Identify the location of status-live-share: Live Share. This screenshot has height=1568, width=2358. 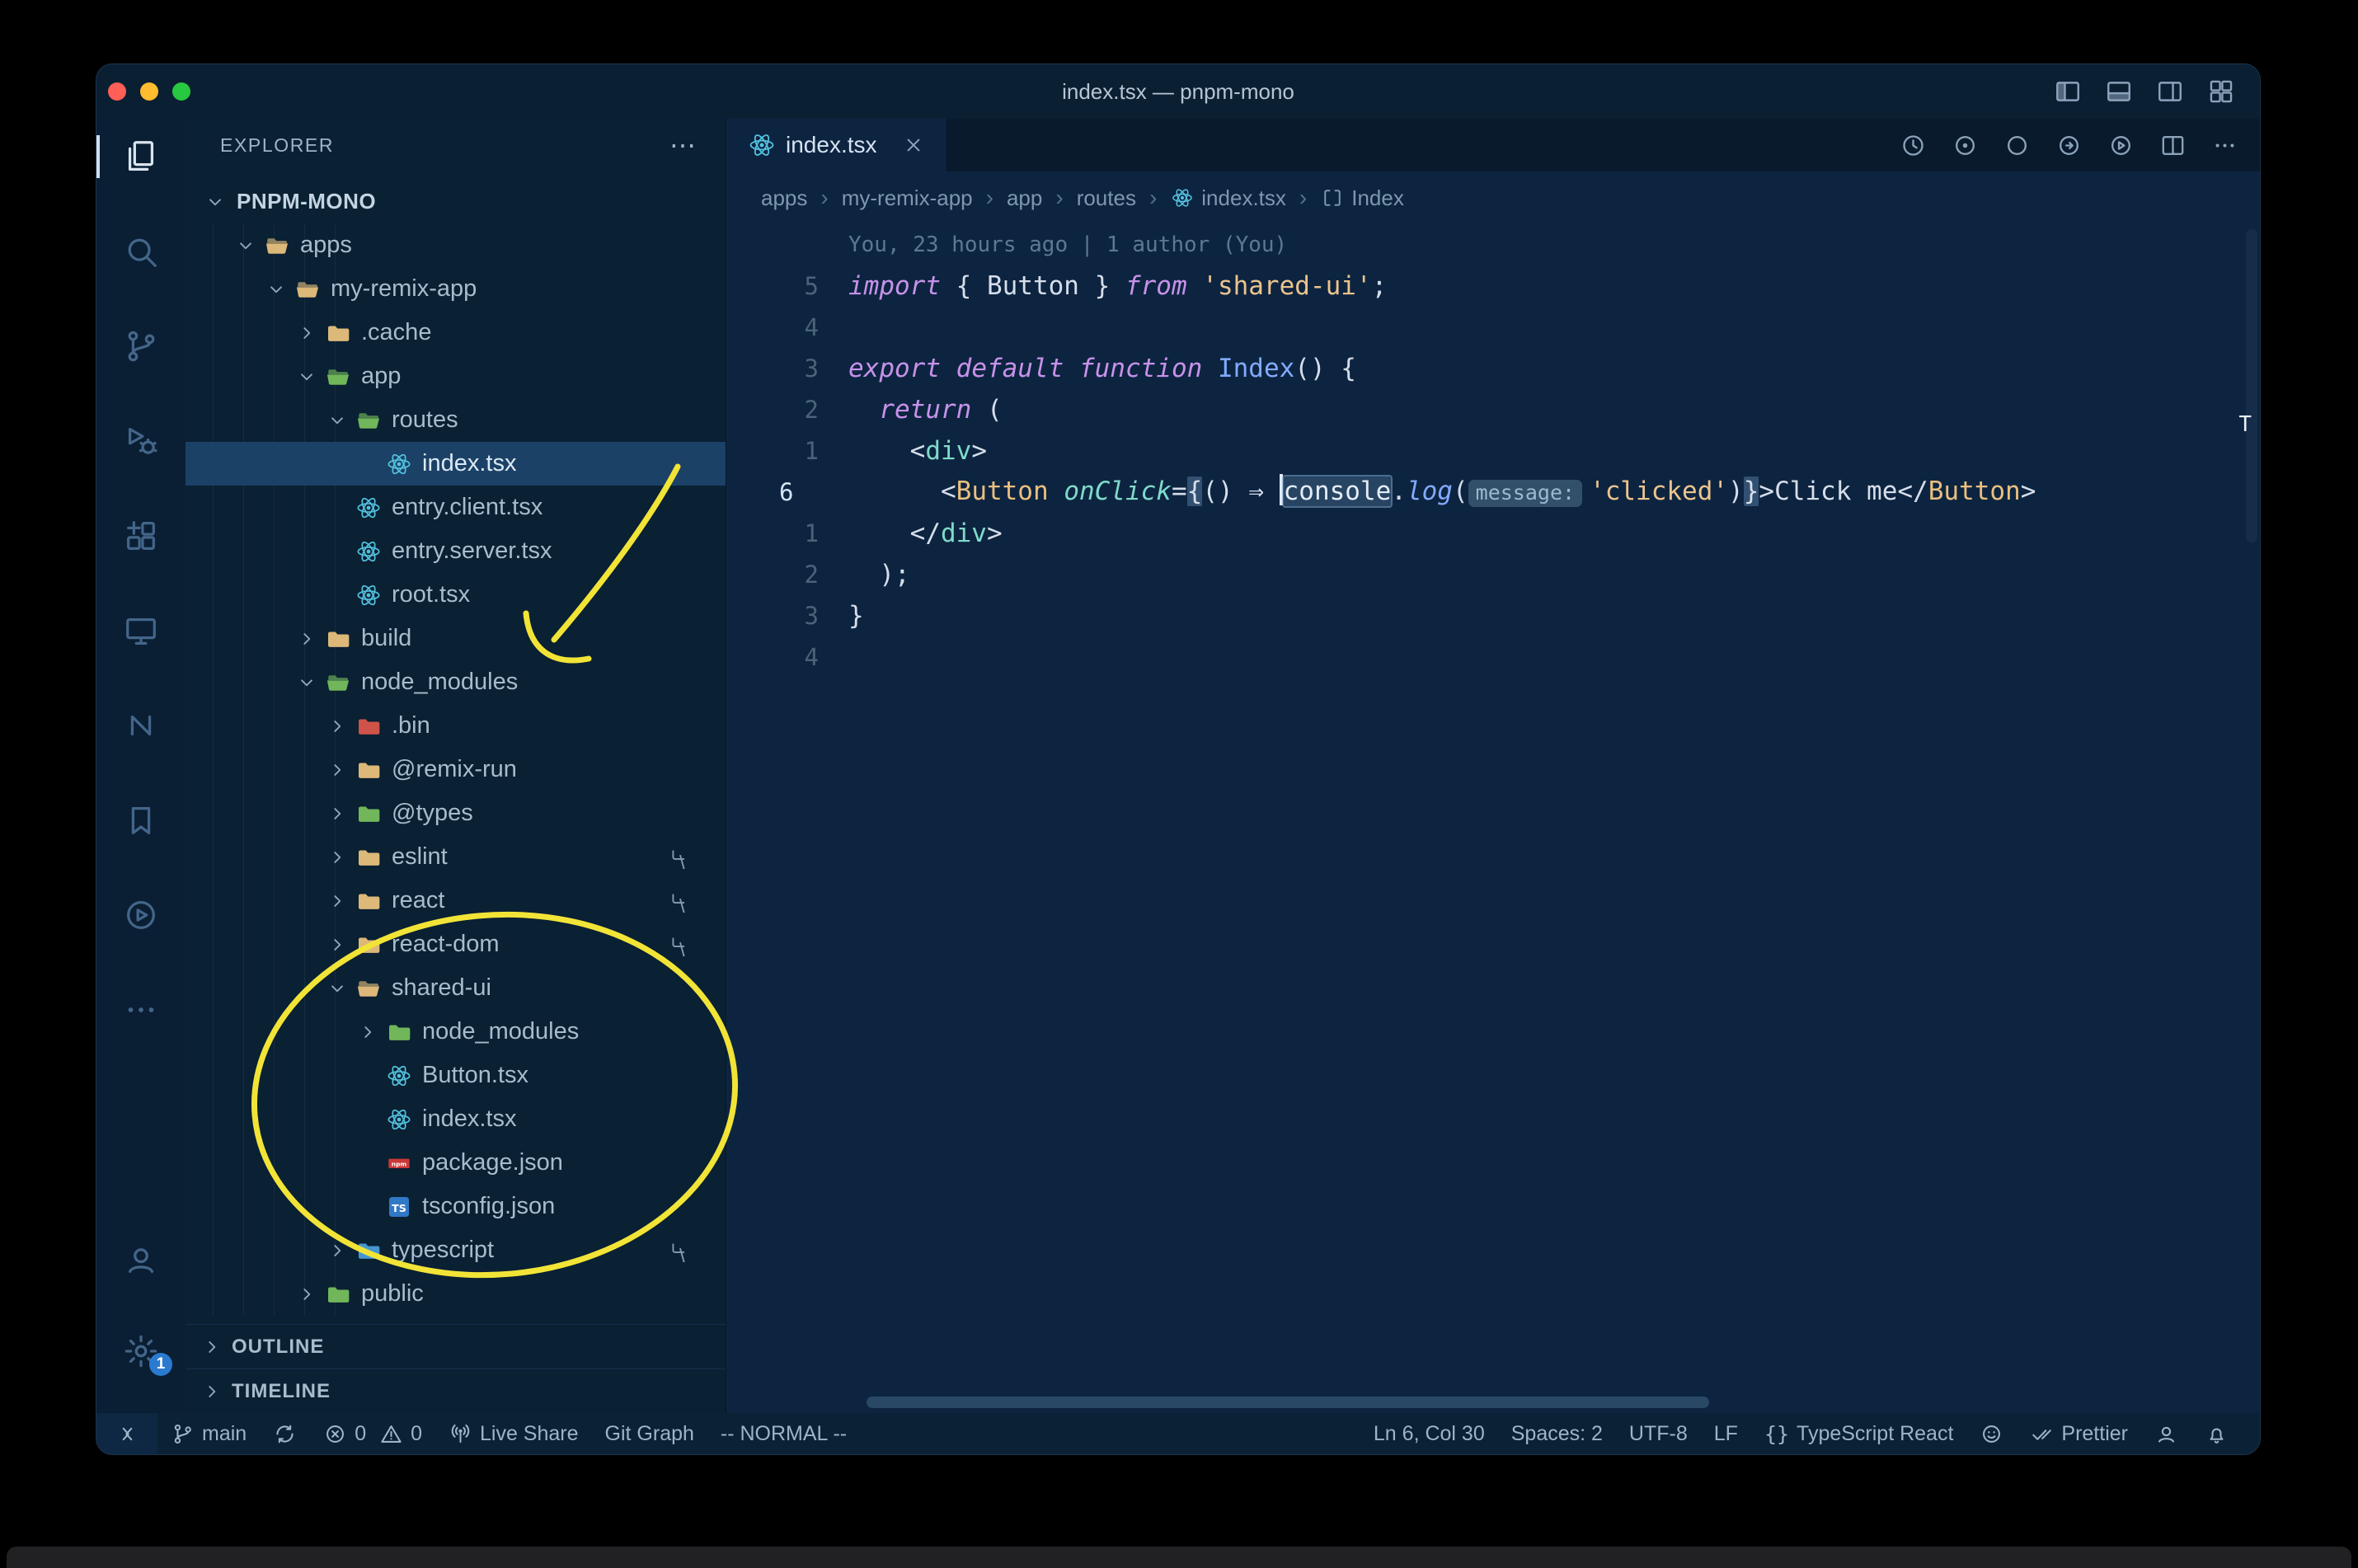
(514, 1433).